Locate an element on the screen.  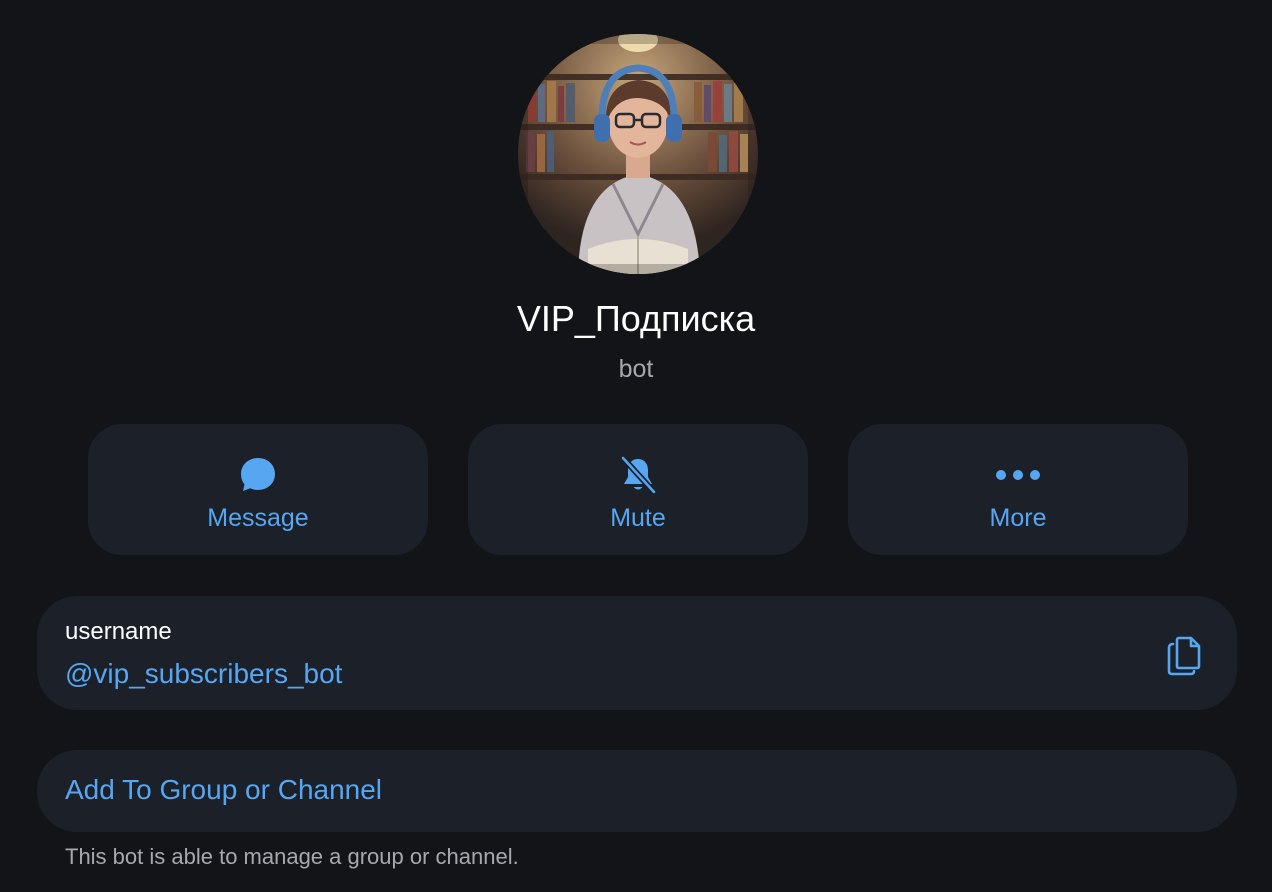
mute-button: Mute is located at coordinates (638, 489).